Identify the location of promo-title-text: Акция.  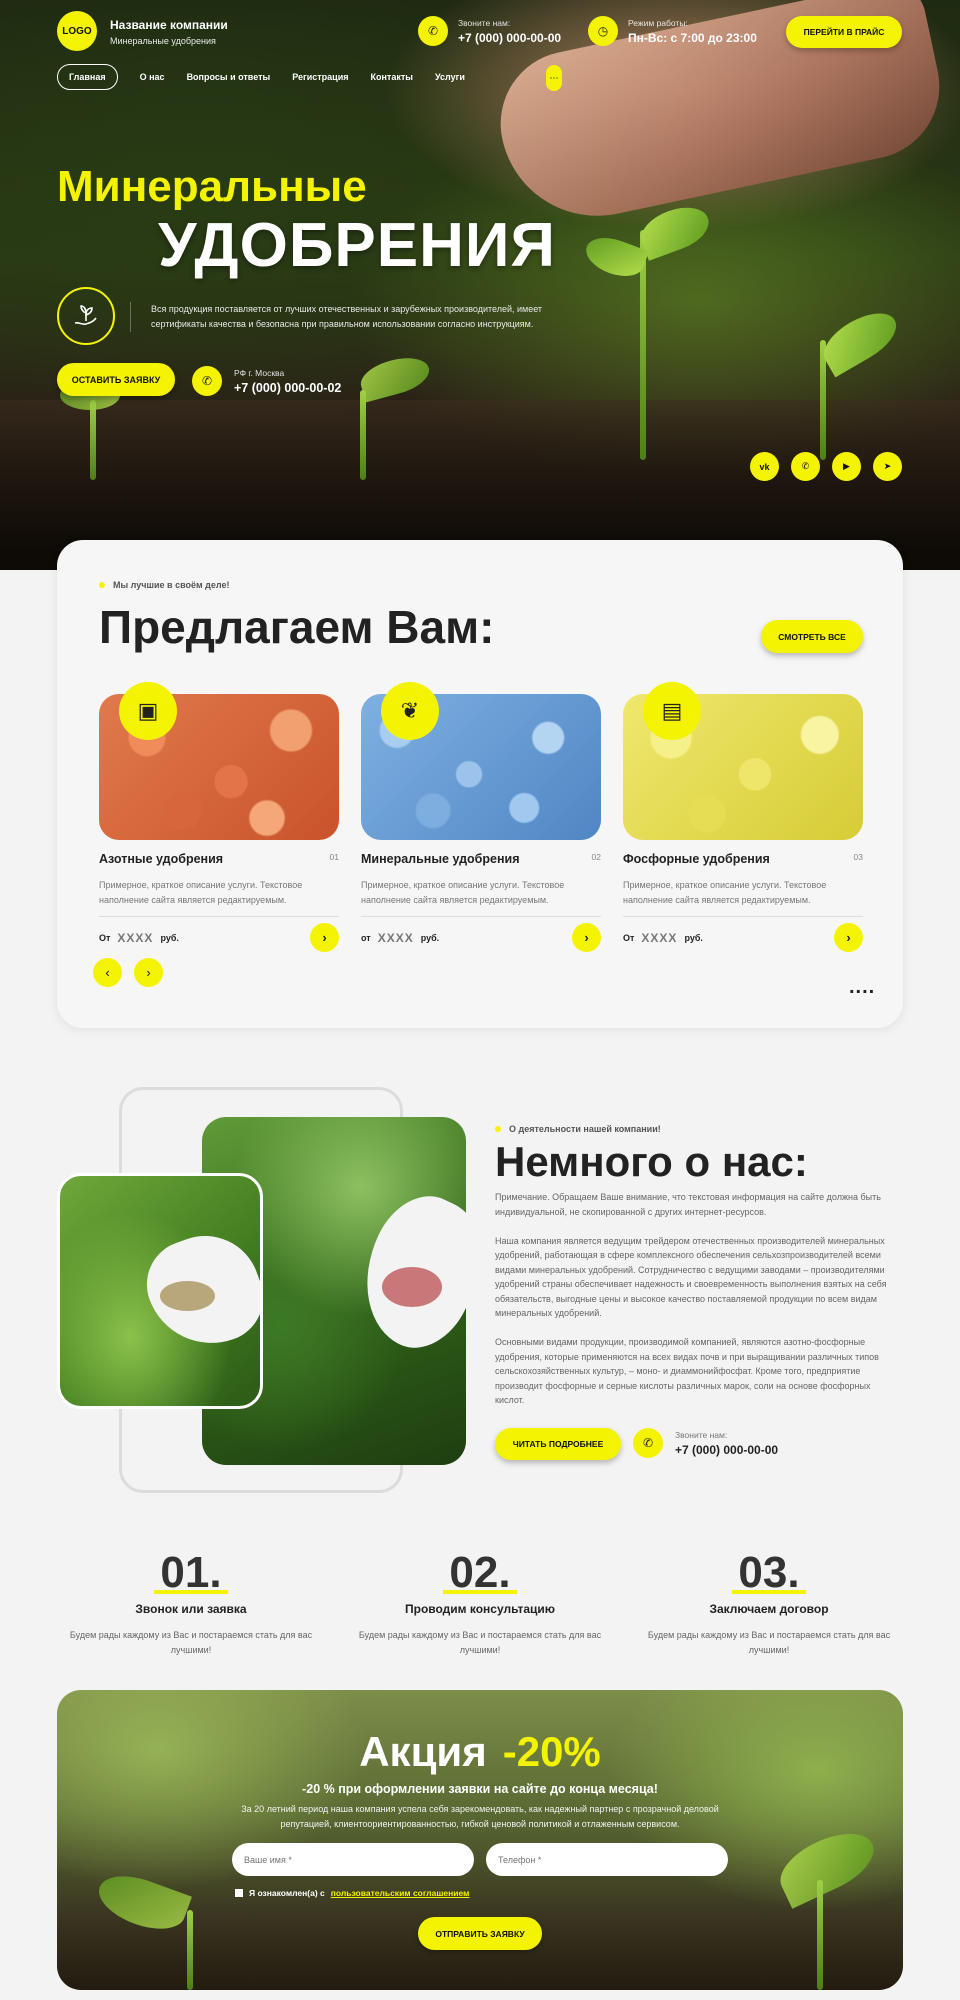
(423, 1751).